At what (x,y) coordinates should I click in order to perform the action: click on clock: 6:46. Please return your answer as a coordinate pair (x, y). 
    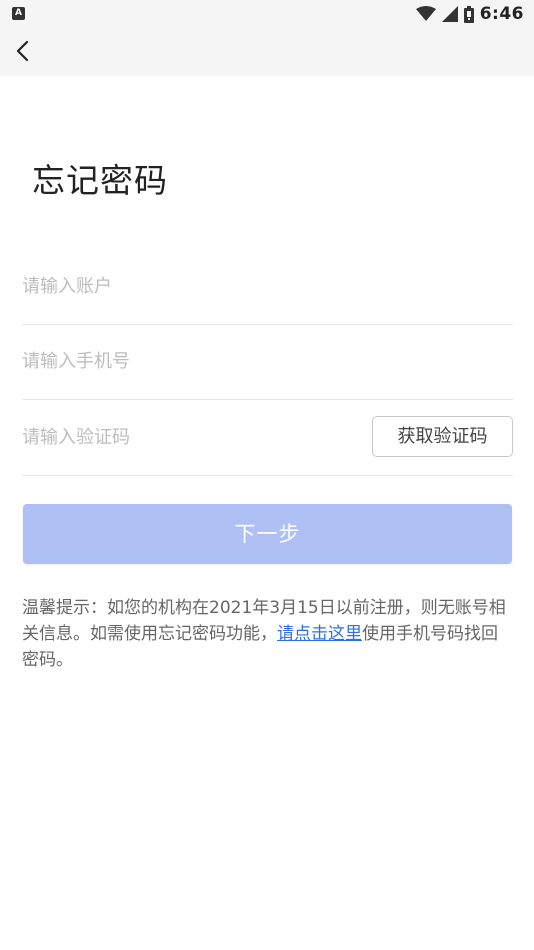
    Looking at the image, I should click on (501, 14).